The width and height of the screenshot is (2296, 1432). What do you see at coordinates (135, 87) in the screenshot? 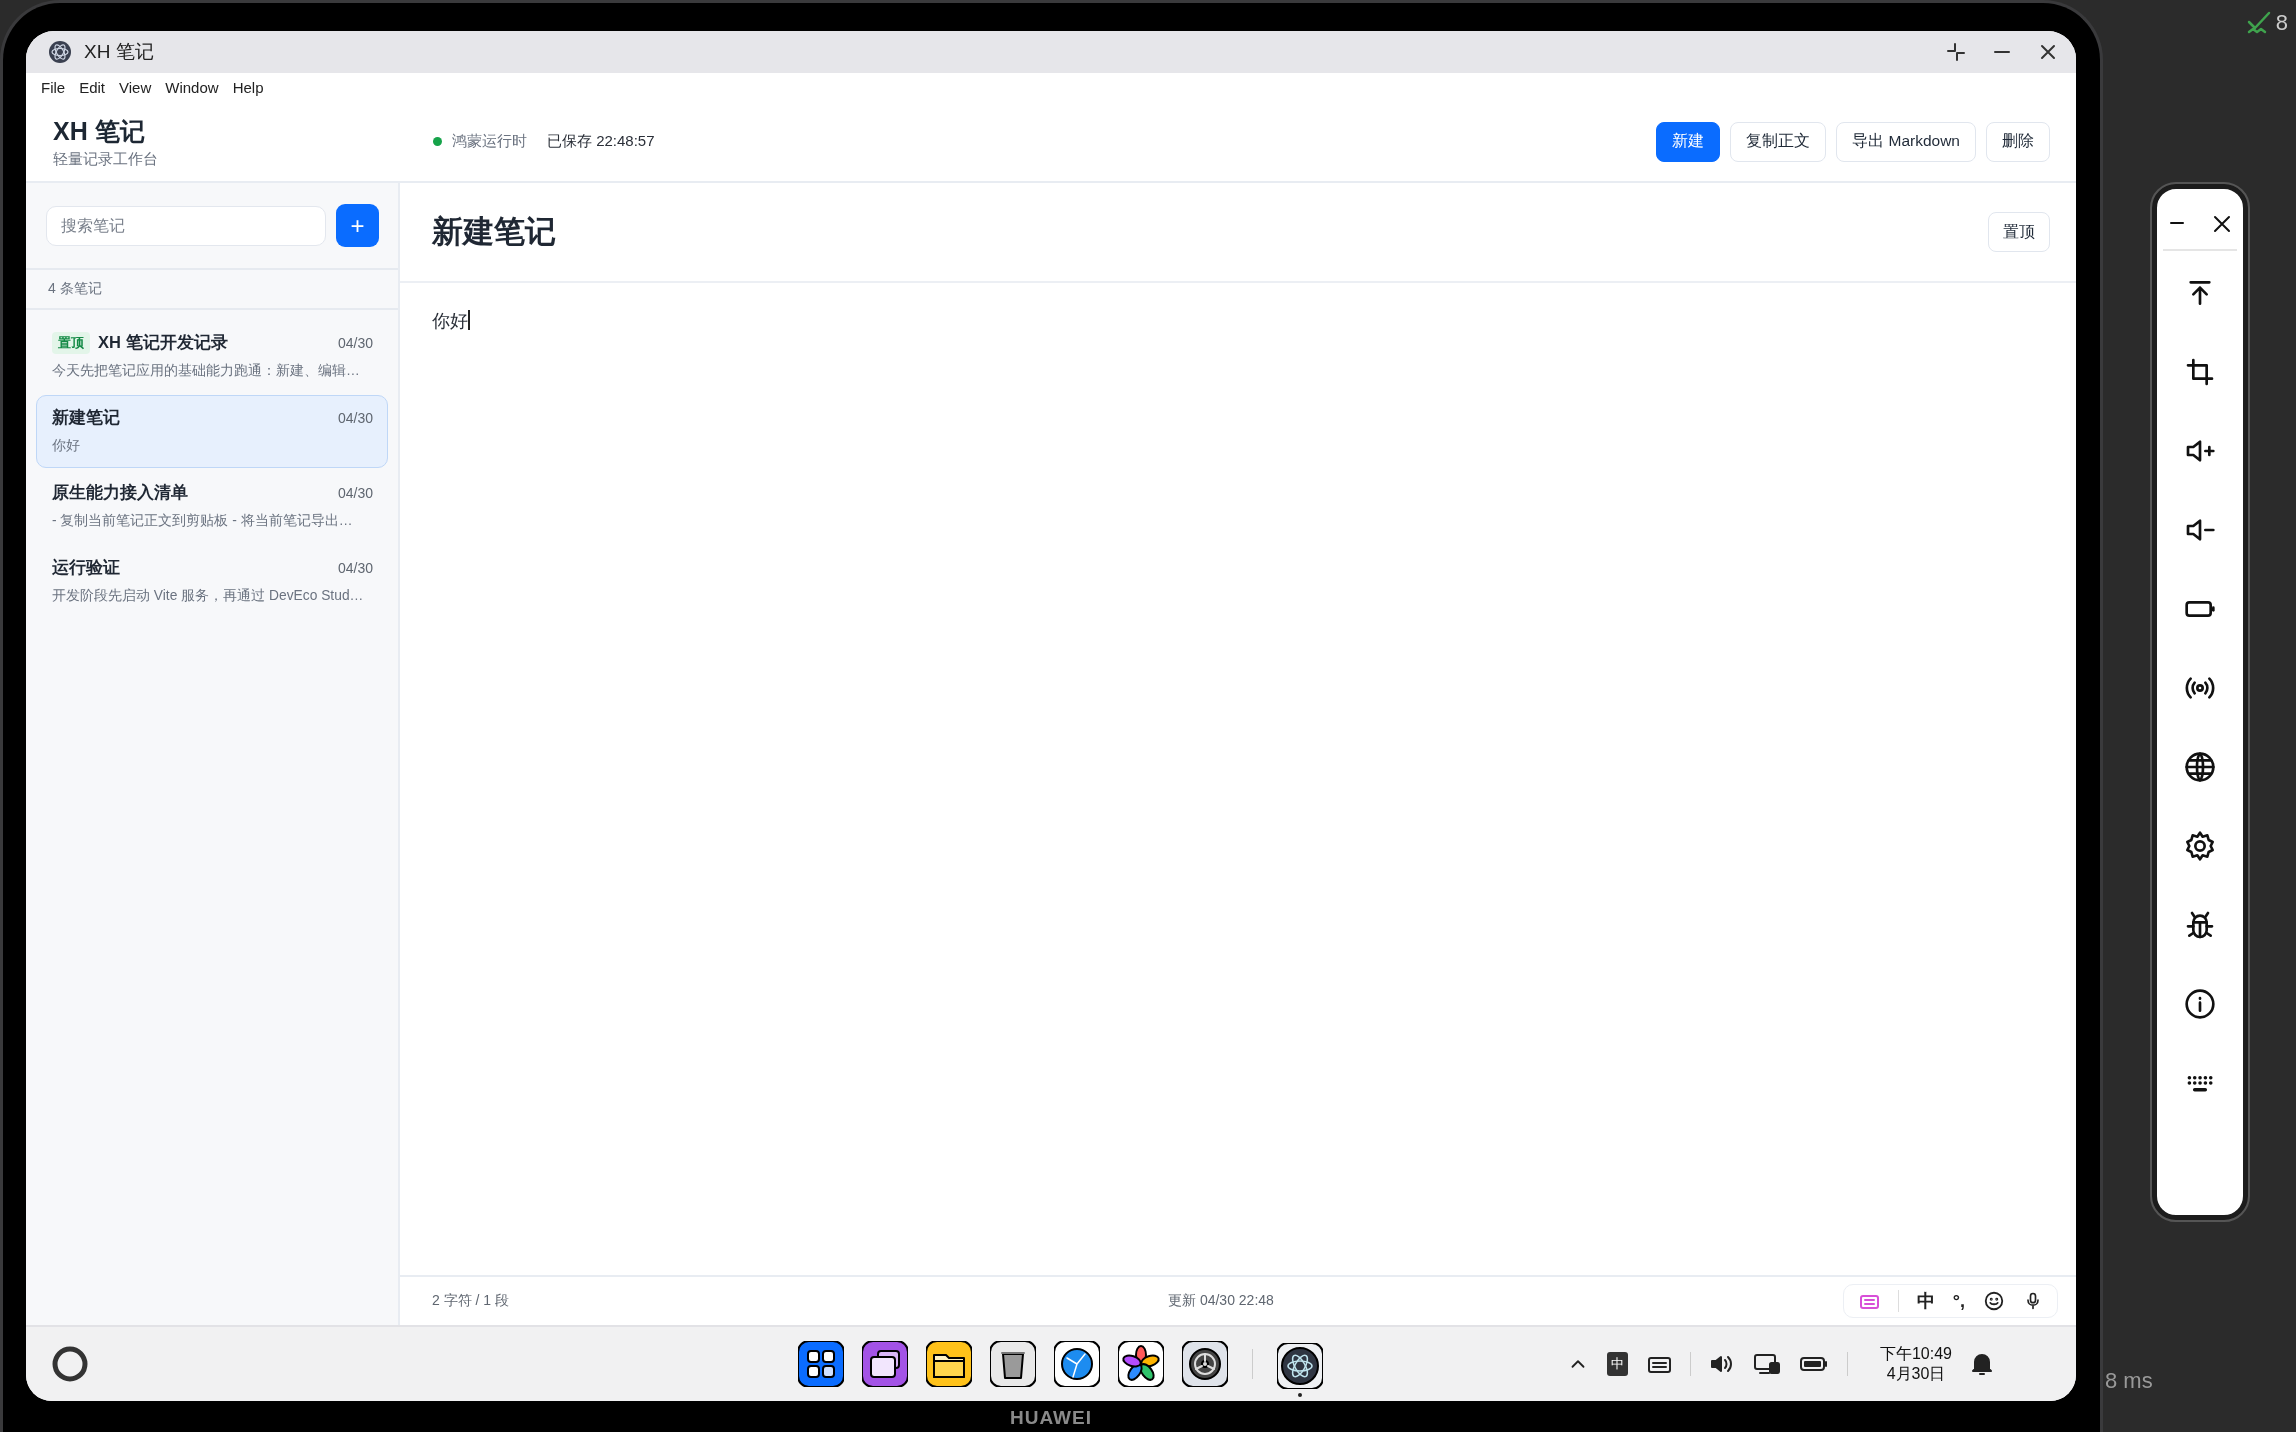
I see `menu-item: View` at bounding box center [135, 87].